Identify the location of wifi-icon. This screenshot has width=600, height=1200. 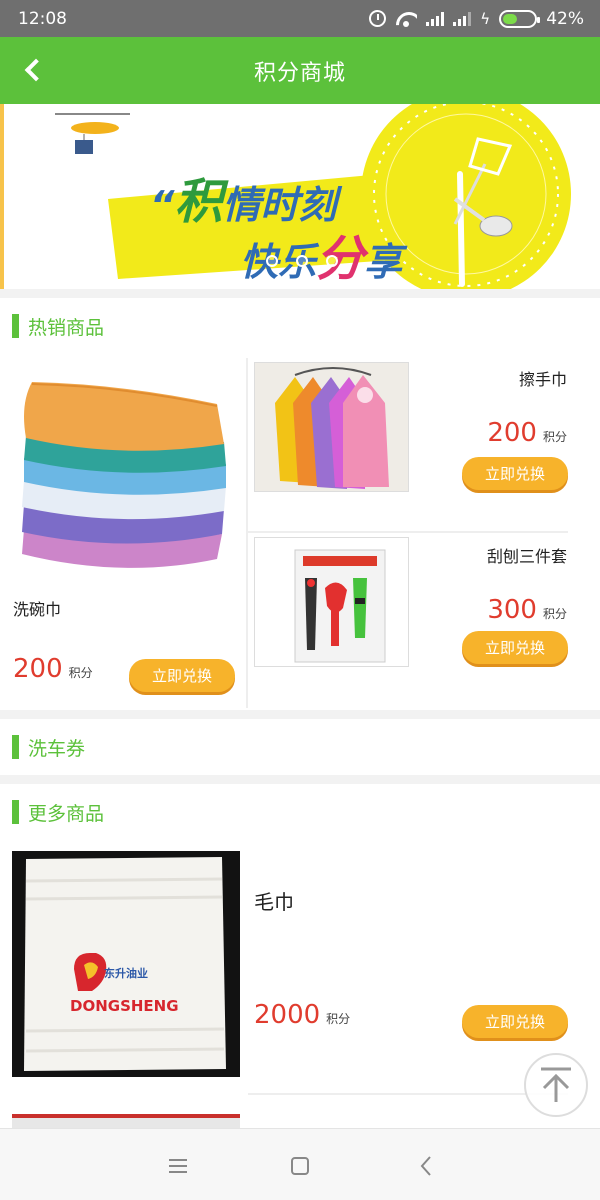
(406, 19).